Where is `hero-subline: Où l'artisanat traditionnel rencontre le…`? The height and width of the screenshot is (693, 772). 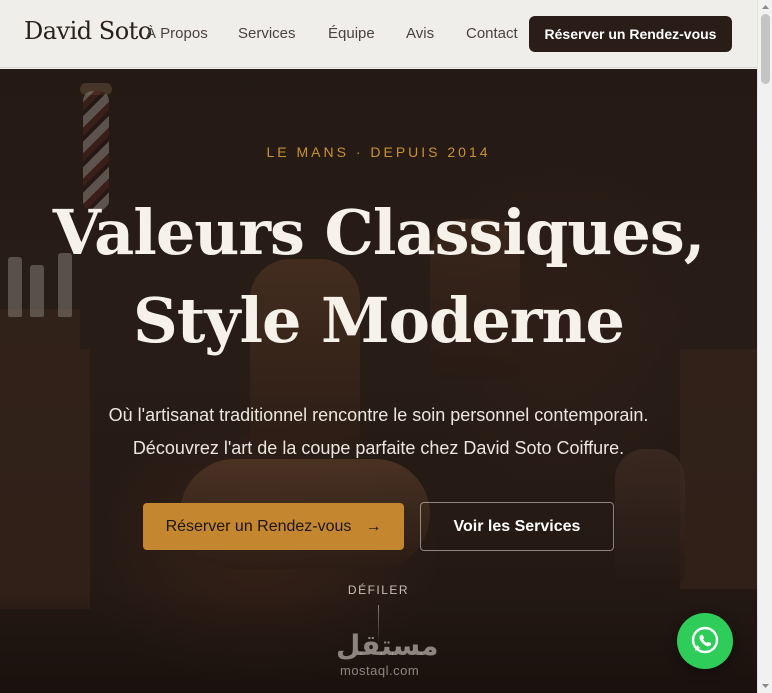 hero-subline: Où l'artisanat traditionnel rencontre le… is located at coordinates (378, 432).